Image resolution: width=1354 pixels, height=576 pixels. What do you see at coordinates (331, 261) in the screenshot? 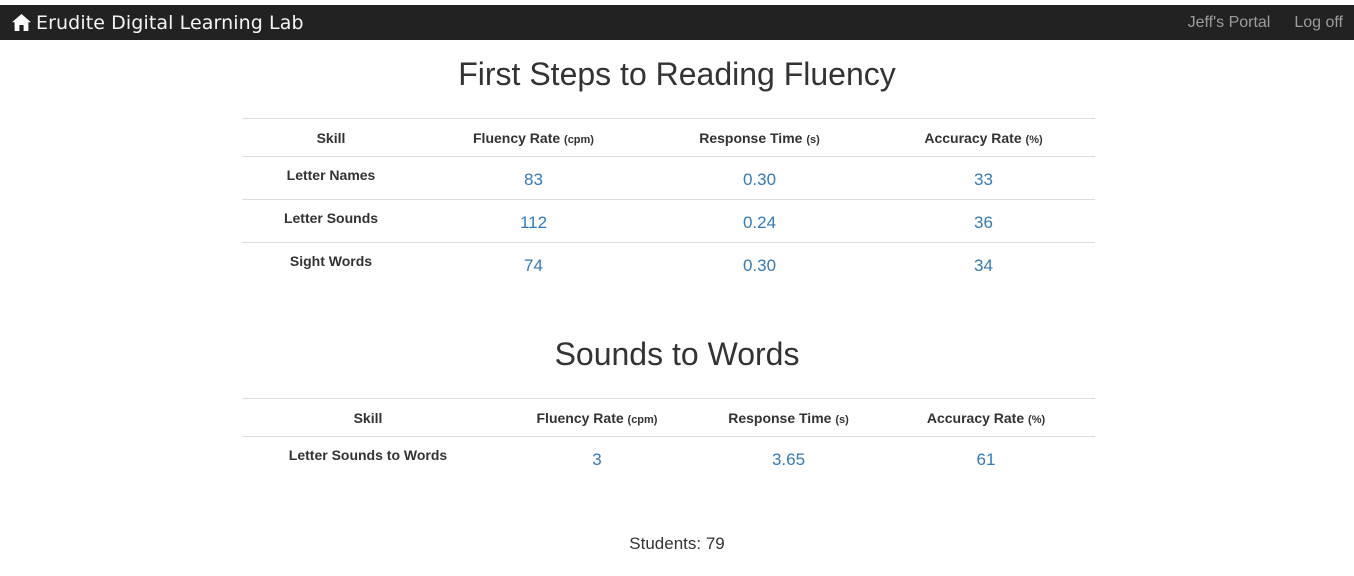
I see `skill-name: Sight Words` at bounding box center [331, 261].